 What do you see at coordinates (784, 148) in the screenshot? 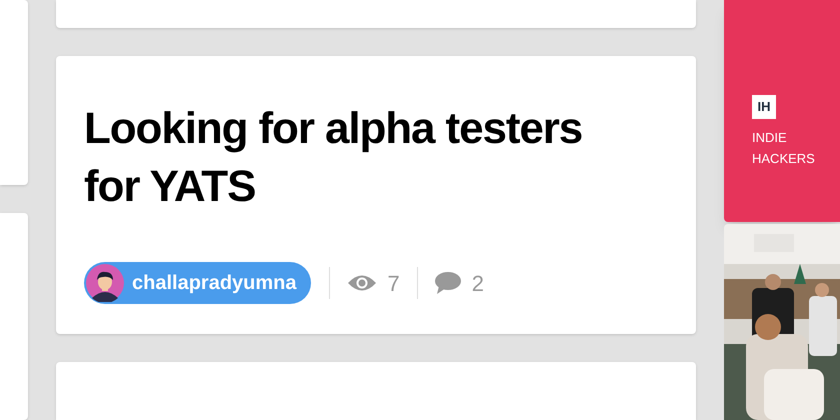
I see `brand-name: INDIE HACKERS` at bounding box center [784, 148].